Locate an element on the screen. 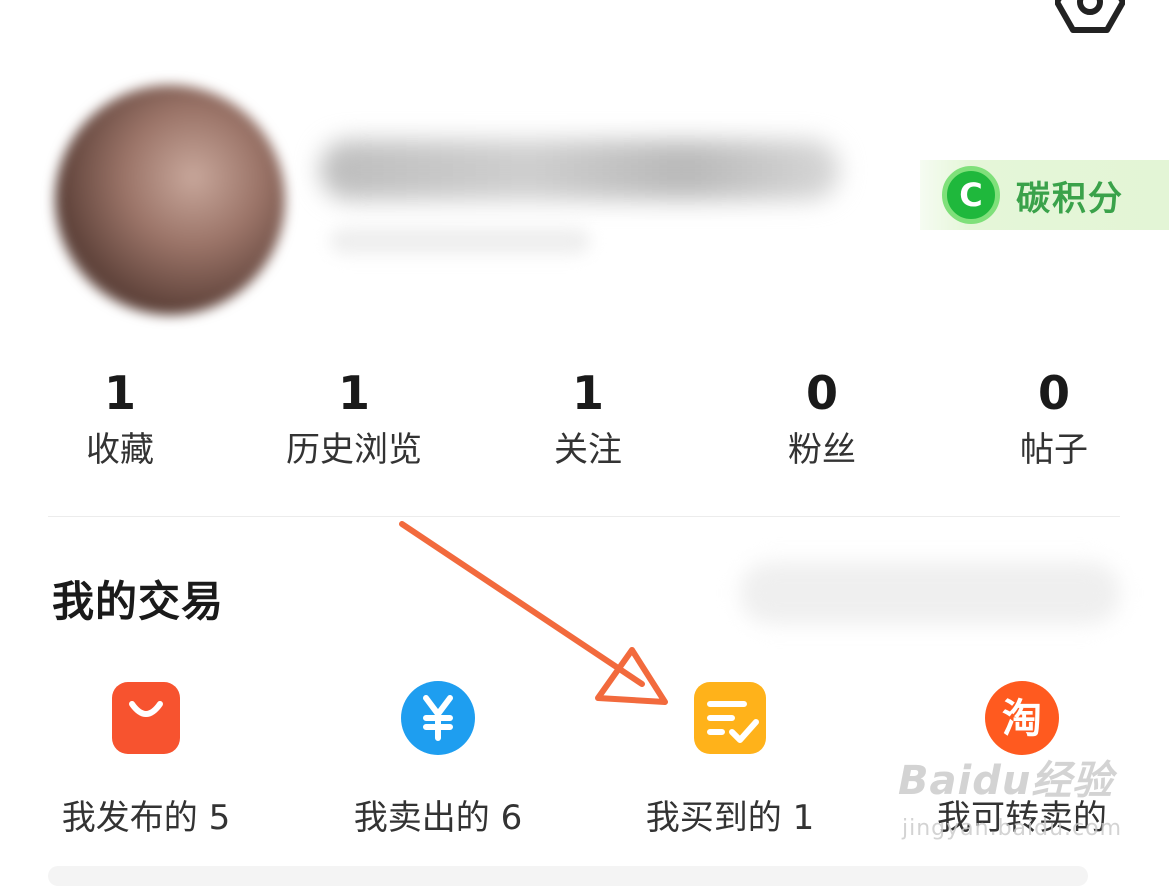 This screenshot has height=886, width=1169. trade-item-label: 我发布的 5 is located at coordinates (146, 818).